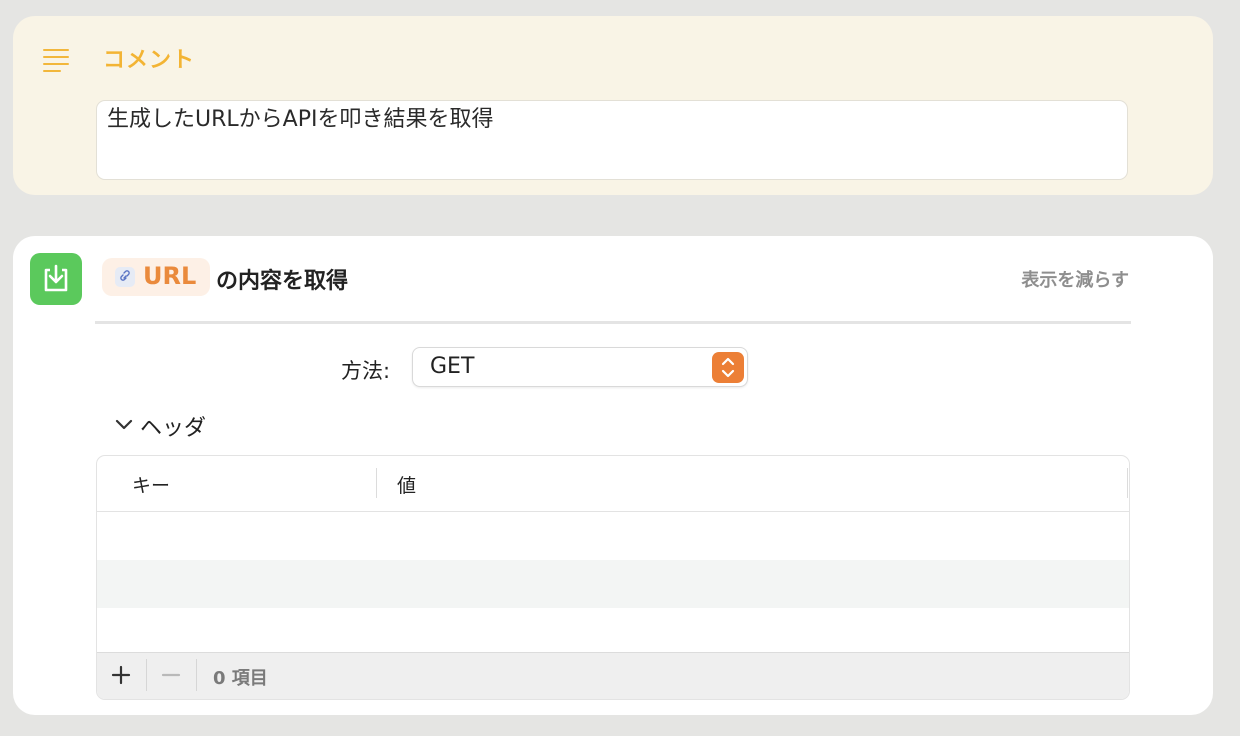  I want to click on download-icon, so click(56, 279).